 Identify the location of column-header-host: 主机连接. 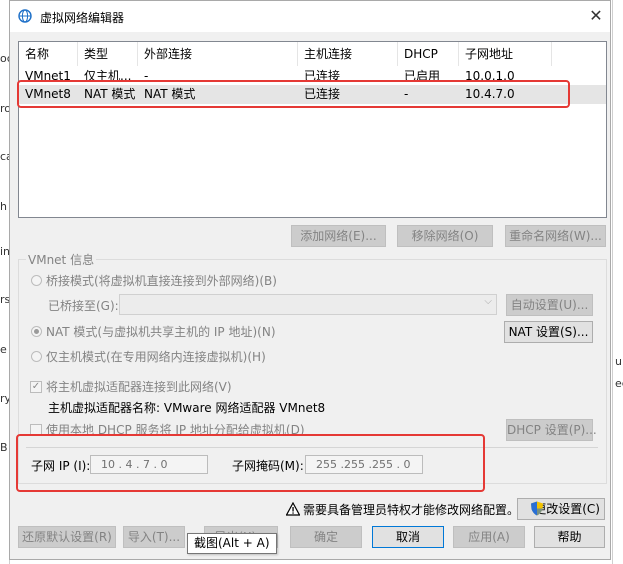
(348, 54).